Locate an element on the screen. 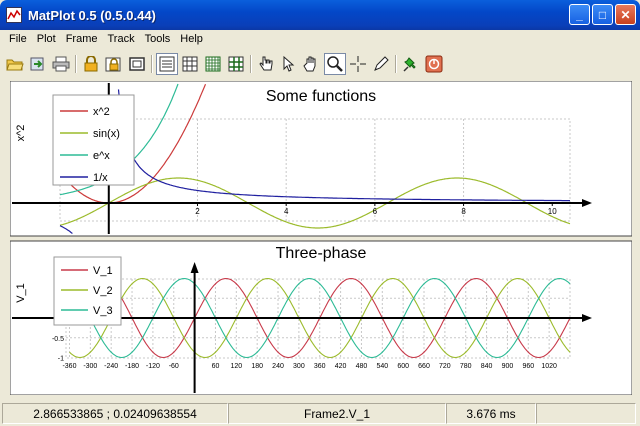  x-tick-label: 120 is located at coordinates (236, 366).